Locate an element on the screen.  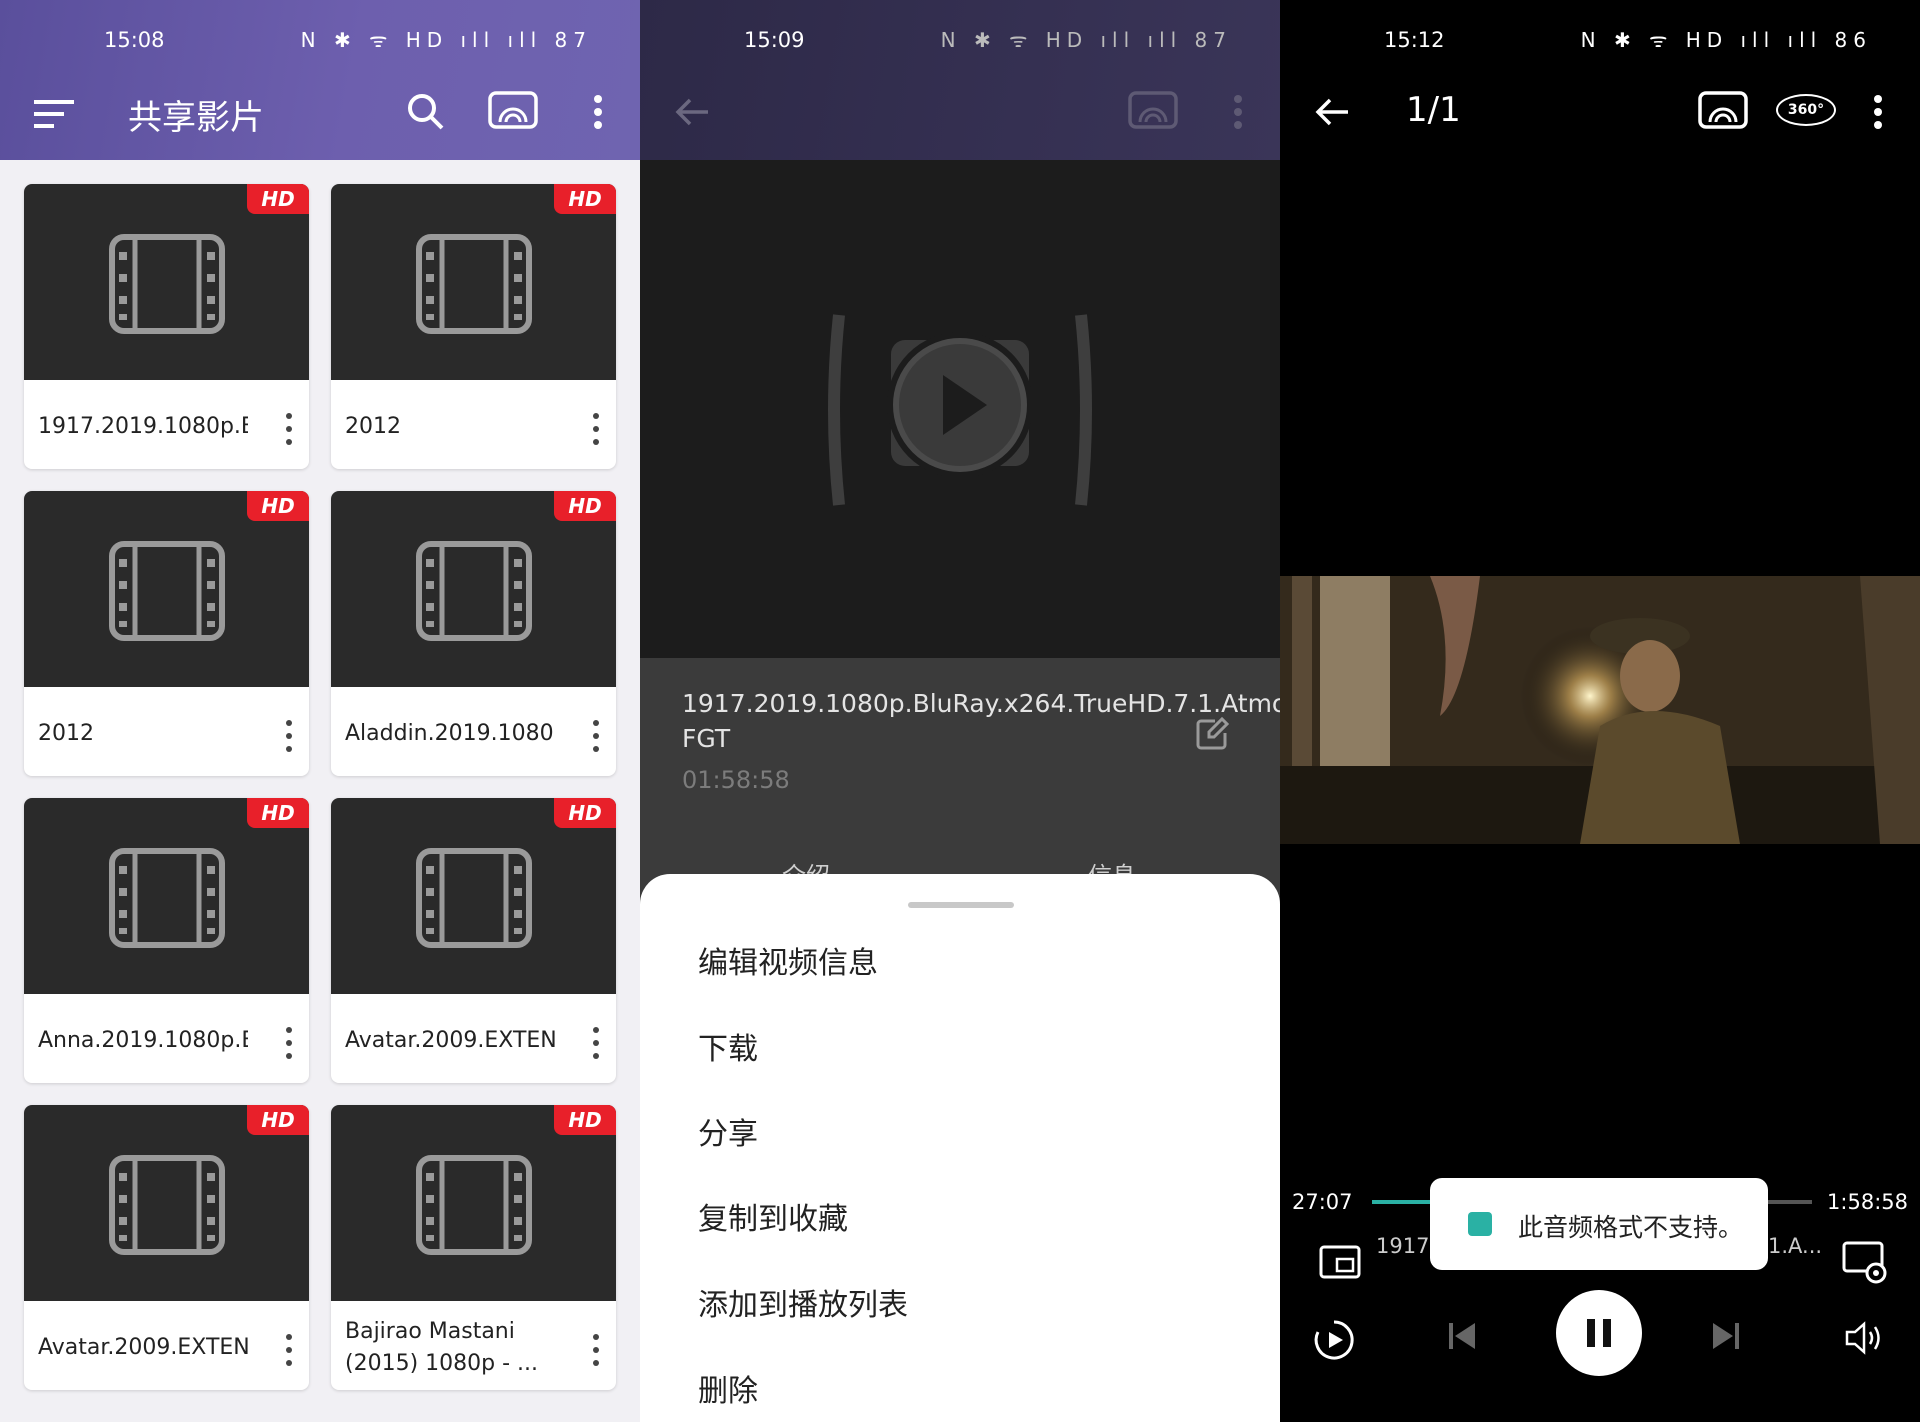
elapsed-time: 27:07 is located at coordinates (1322, 1202).